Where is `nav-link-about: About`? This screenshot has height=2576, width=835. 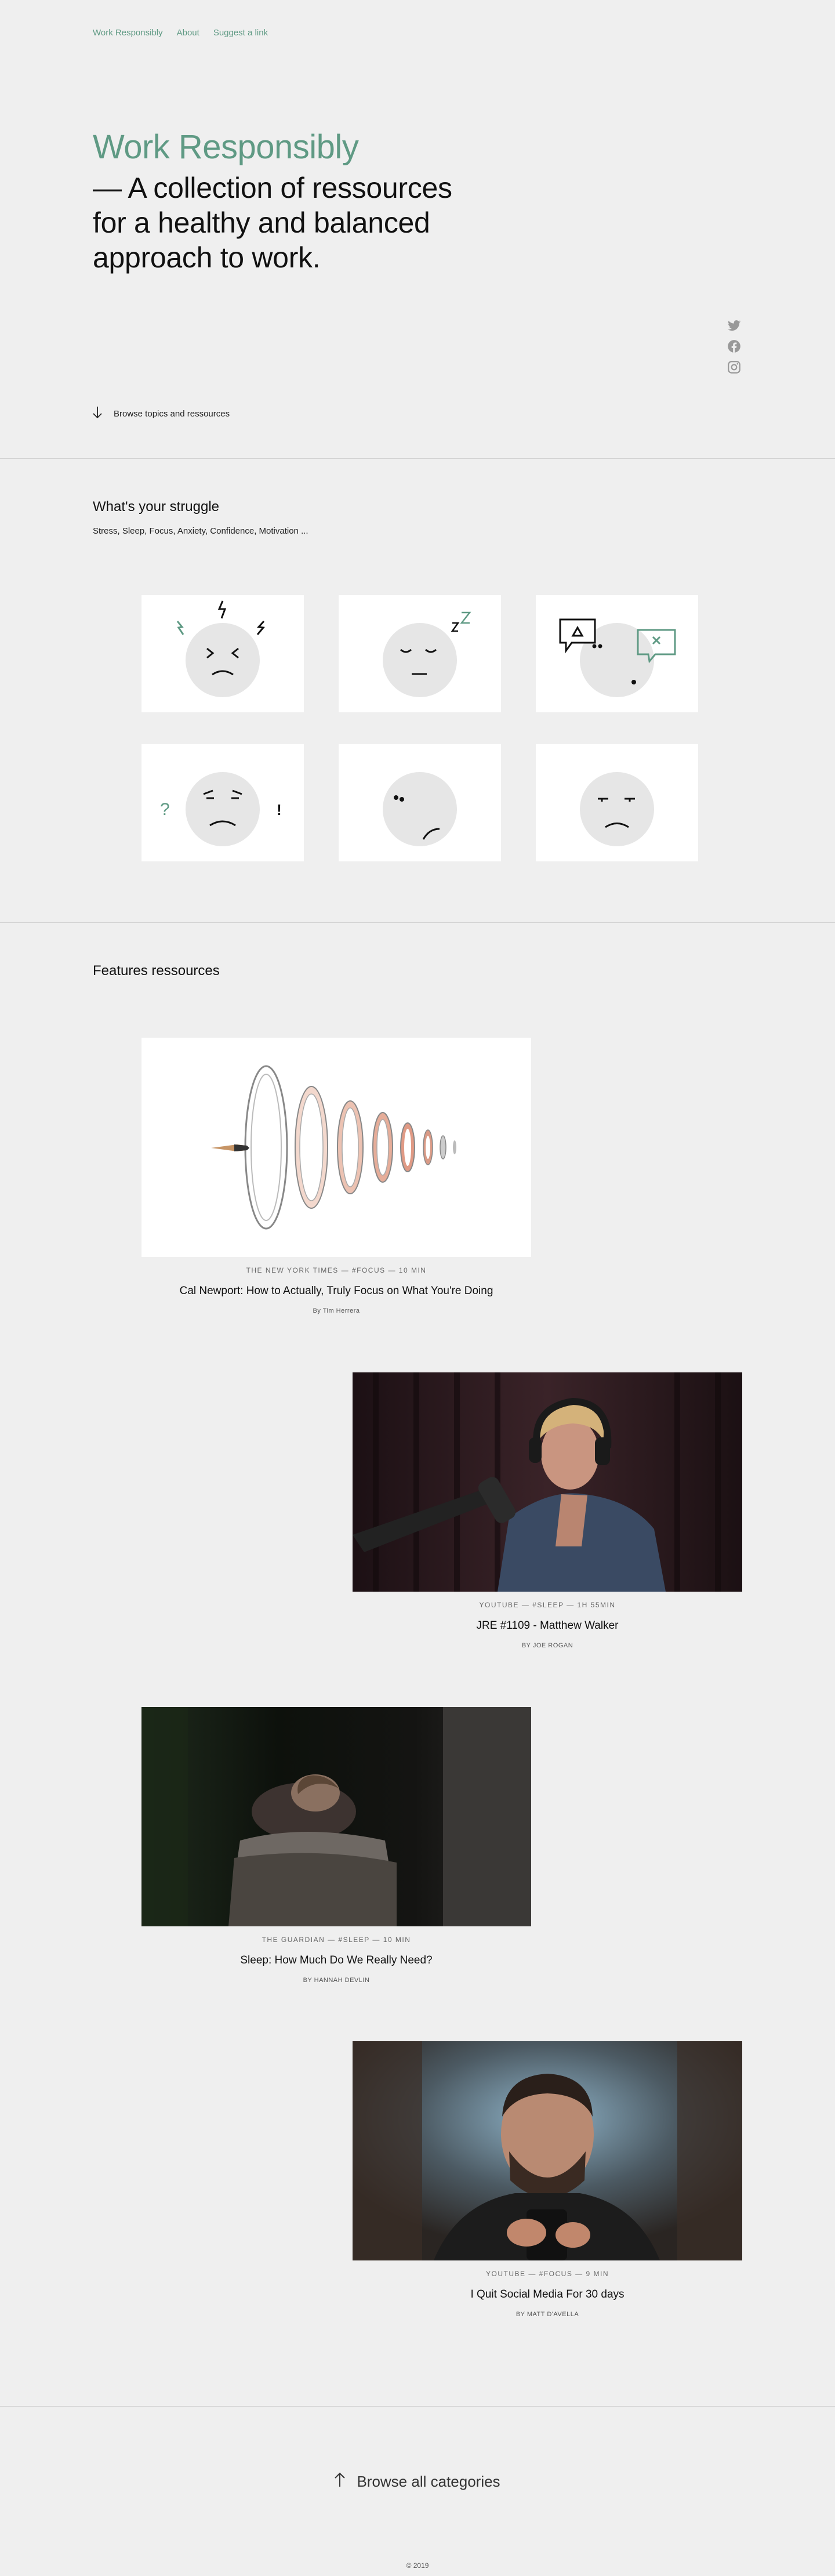
nav-link-about: About is located at coordinates (188, 33).